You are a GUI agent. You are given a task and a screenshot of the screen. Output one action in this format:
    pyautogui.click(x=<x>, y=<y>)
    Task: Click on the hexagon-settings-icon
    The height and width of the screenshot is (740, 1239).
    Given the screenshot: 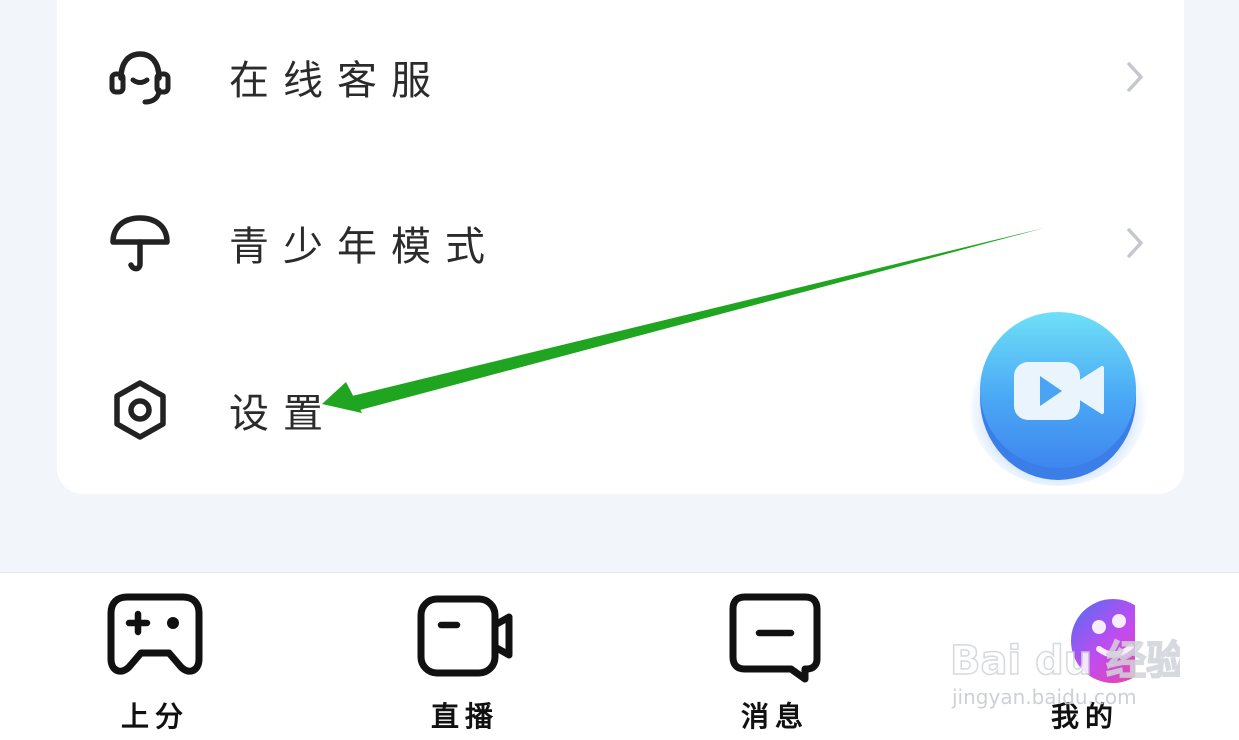 What is the action you would take?
    pyautogui.click(x=140, y=410)
    